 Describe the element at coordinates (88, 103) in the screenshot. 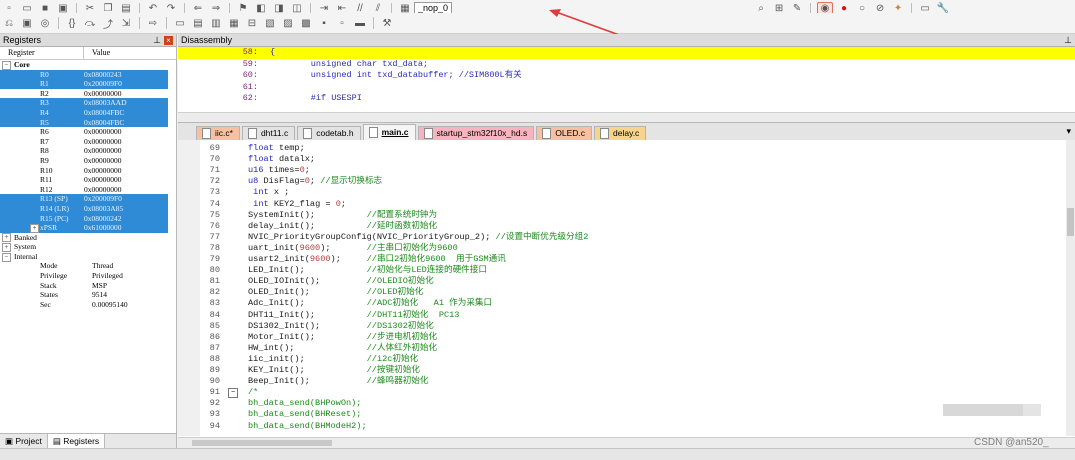

I see `register-row: R3 0x08003AAD` at that location.